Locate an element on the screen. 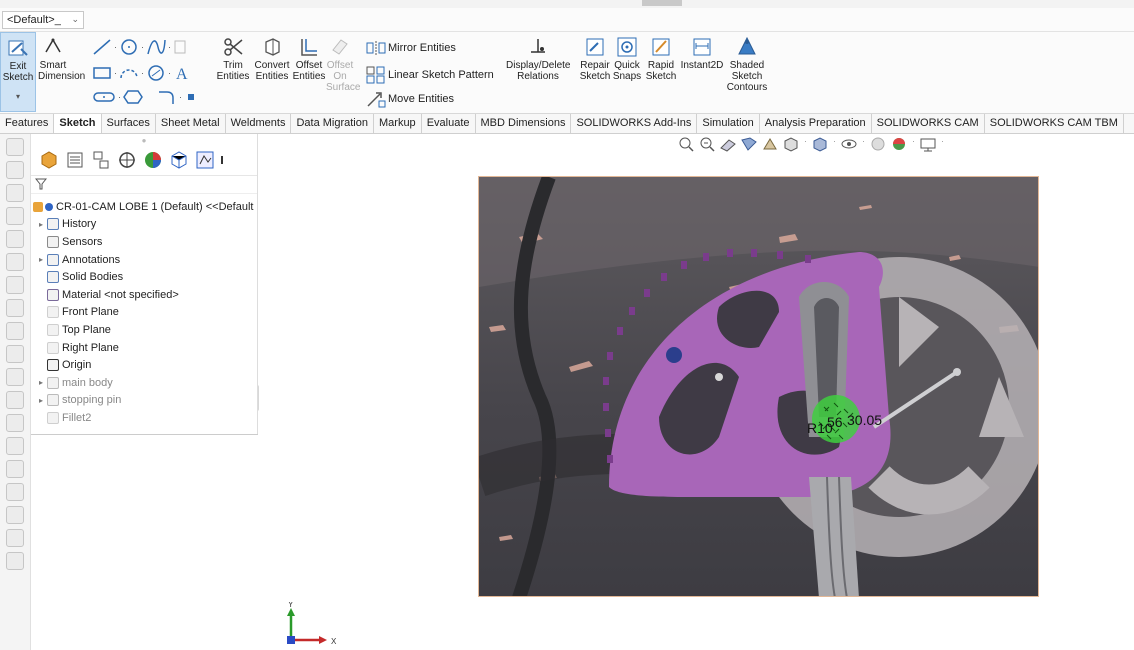 The height and width of the screenshot is (650, 1134). tree-item: Origin is located at coordinates (145, 365).